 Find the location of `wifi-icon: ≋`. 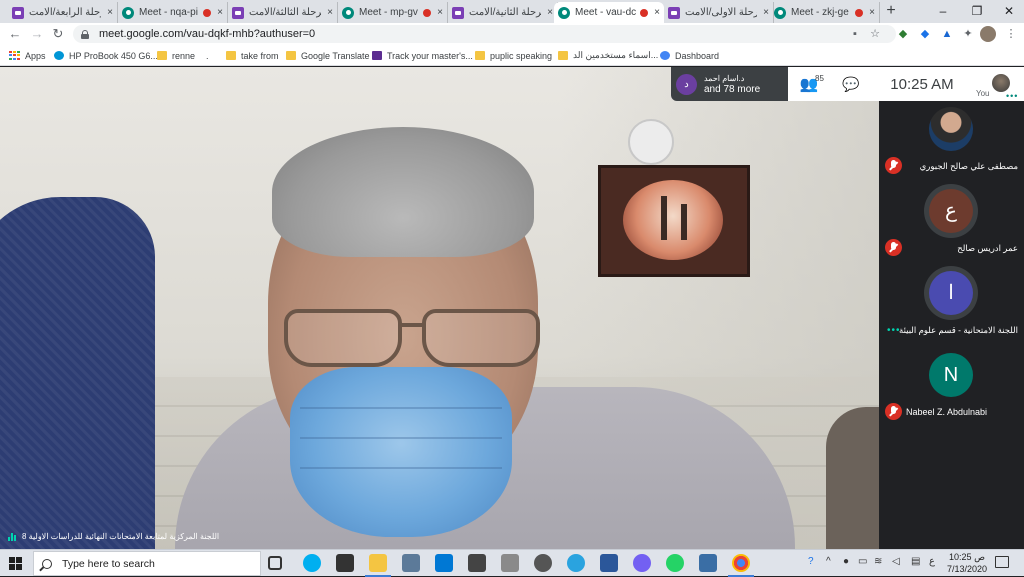

wifi-icon: ≋ is located at coordinates (878, 561).